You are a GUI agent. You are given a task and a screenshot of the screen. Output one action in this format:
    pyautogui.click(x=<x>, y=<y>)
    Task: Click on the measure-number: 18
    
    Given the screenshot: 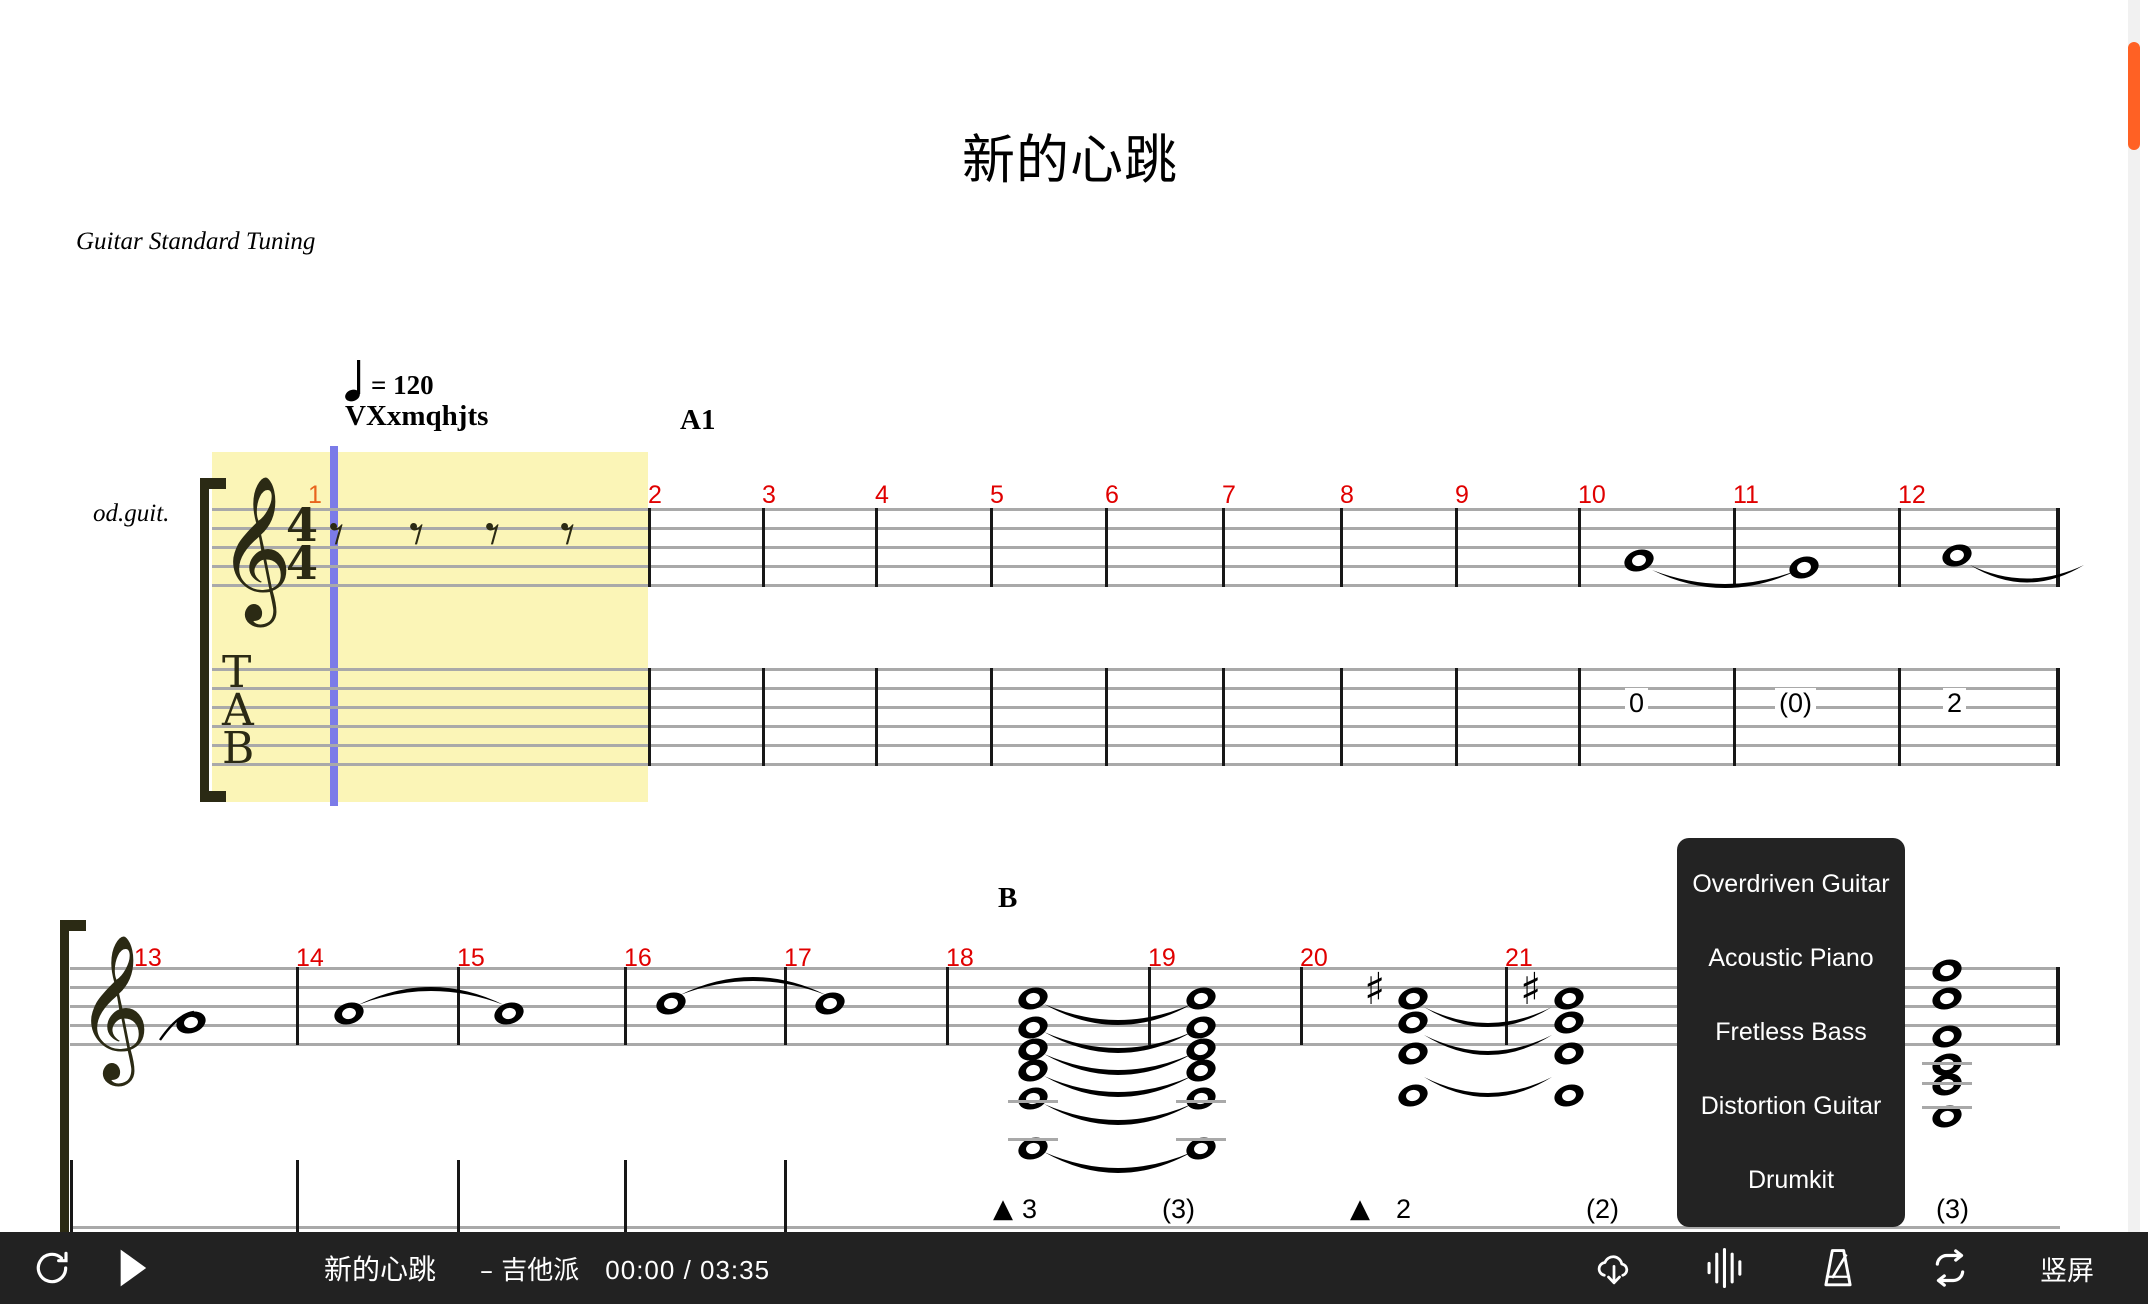 What is the action you would take?
    pyautogui.click(x=960, y=958)
    